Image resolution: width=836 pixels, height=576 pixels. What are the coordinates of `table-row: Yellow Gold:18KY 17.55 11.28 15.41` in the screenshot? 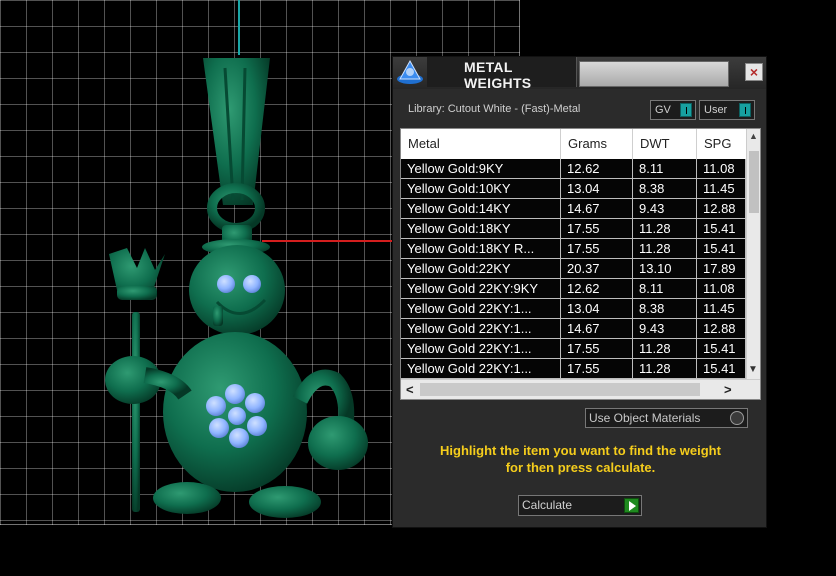 It's located at (573, 229).